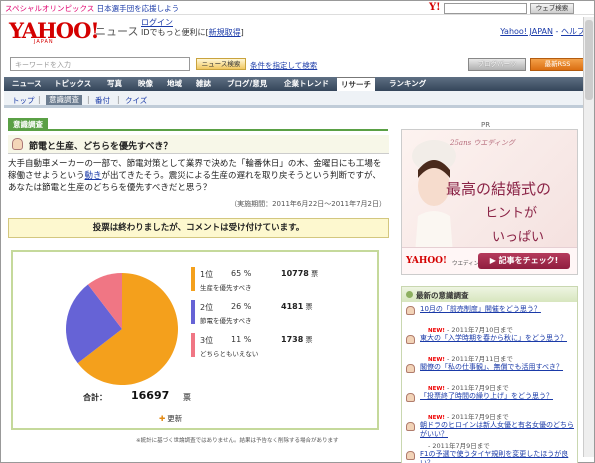 This screenshot has height=463, width=595. I want to click on subnav-quiz: クイズ, so click(136, 100).